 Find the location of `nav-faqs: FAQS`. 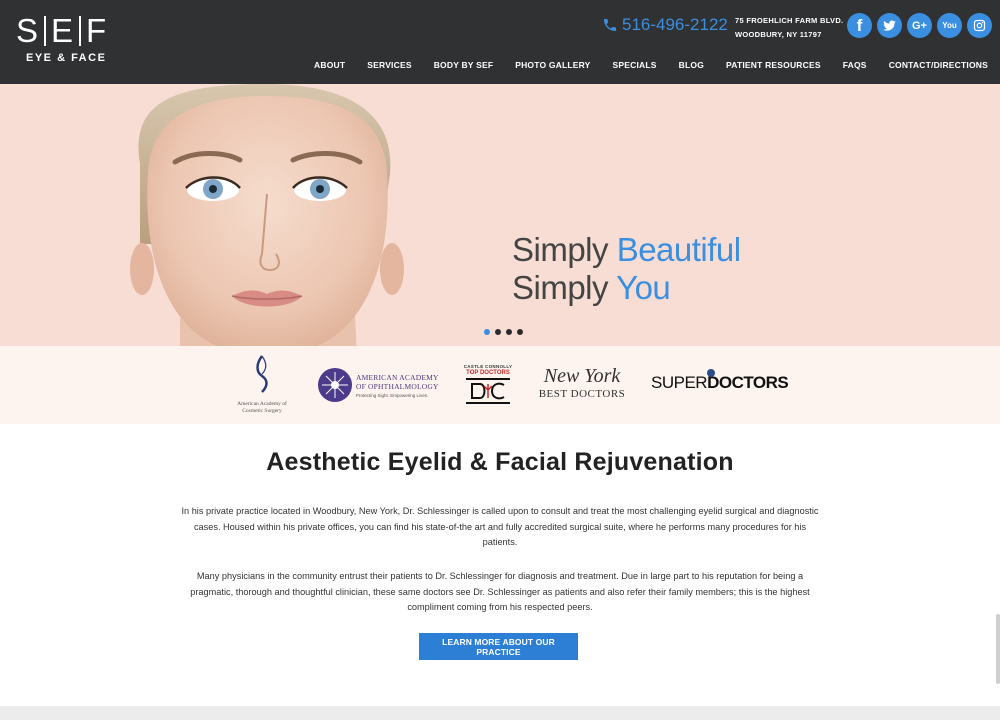

nav-faqs: FAQS is located at coordinates (855, 65).